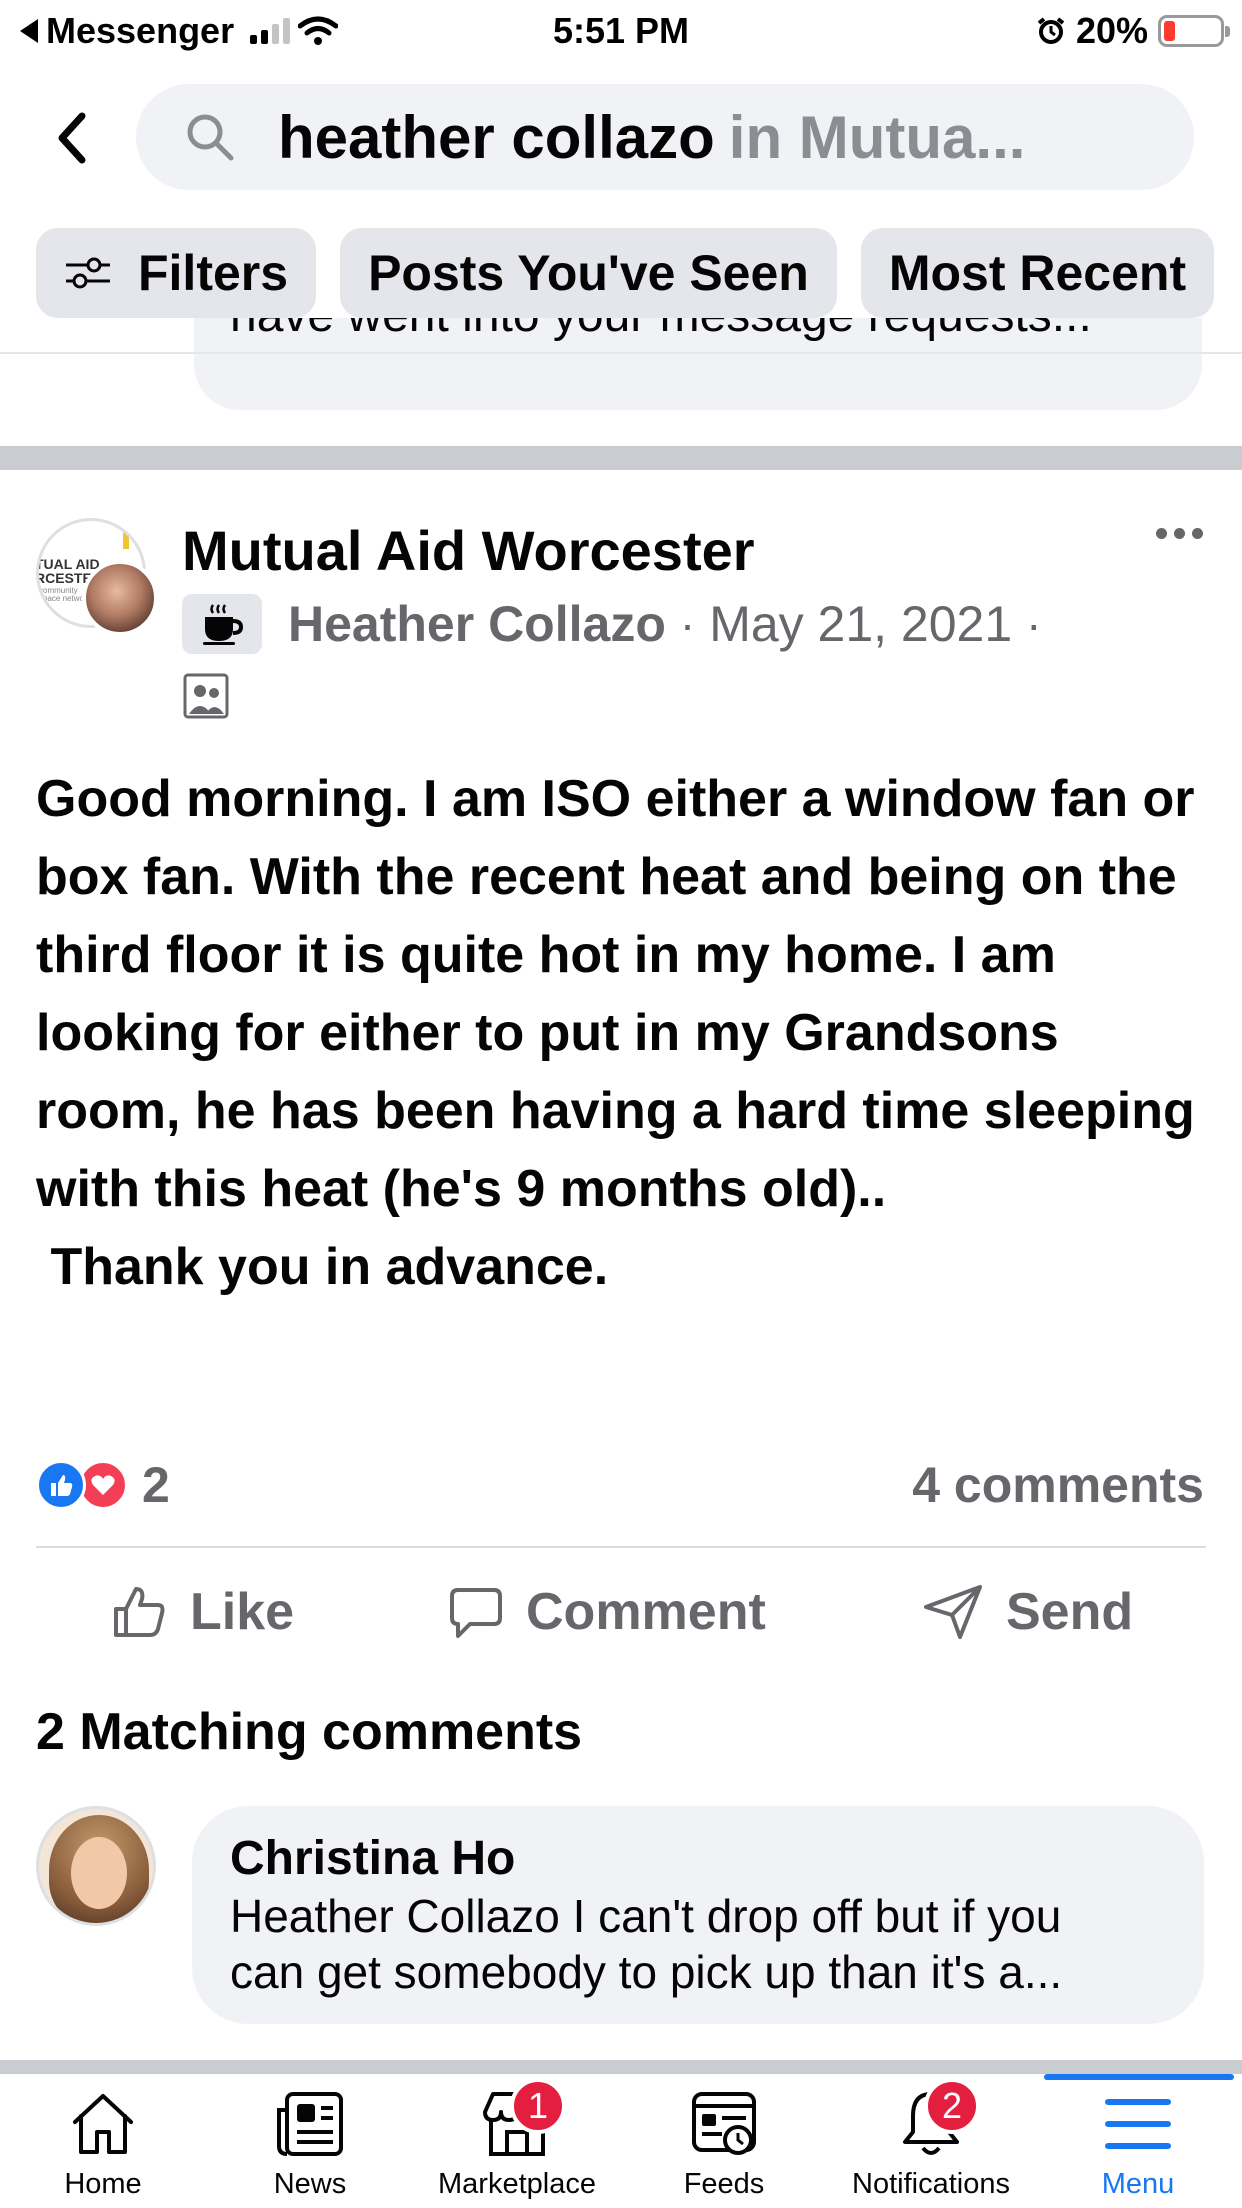  I want to click on nav-home-label: Home, so click(103, 2184).